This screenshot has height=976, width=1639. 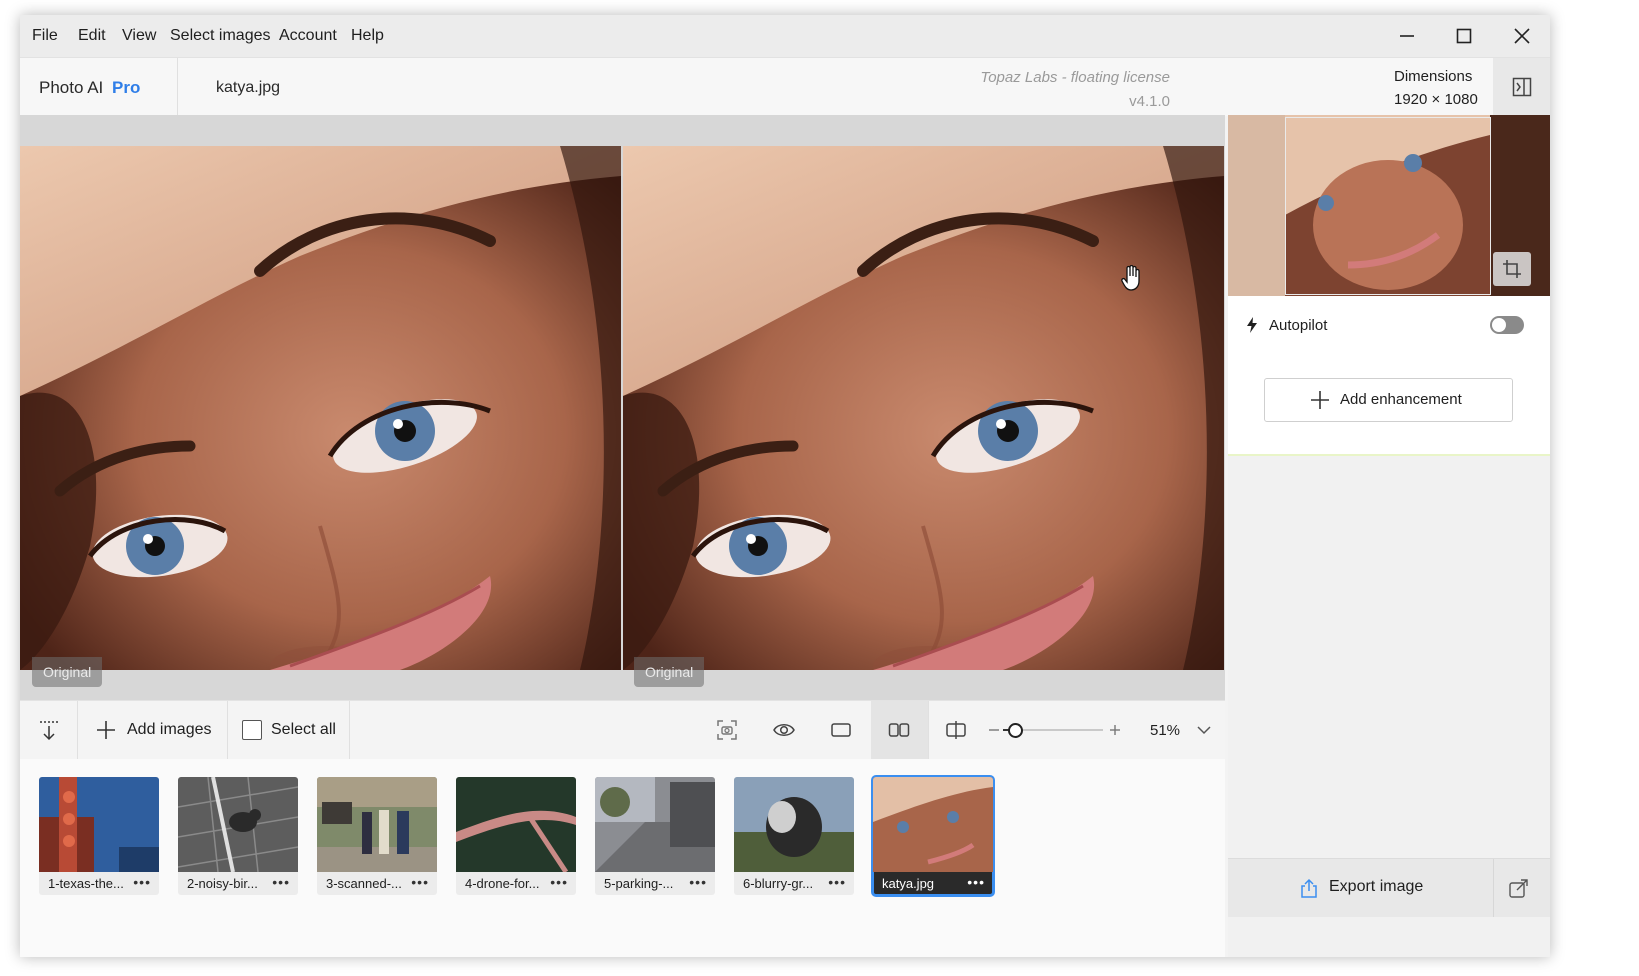 I want to click on autopilot-label: Autopilot, so click(x=1298, y=325).